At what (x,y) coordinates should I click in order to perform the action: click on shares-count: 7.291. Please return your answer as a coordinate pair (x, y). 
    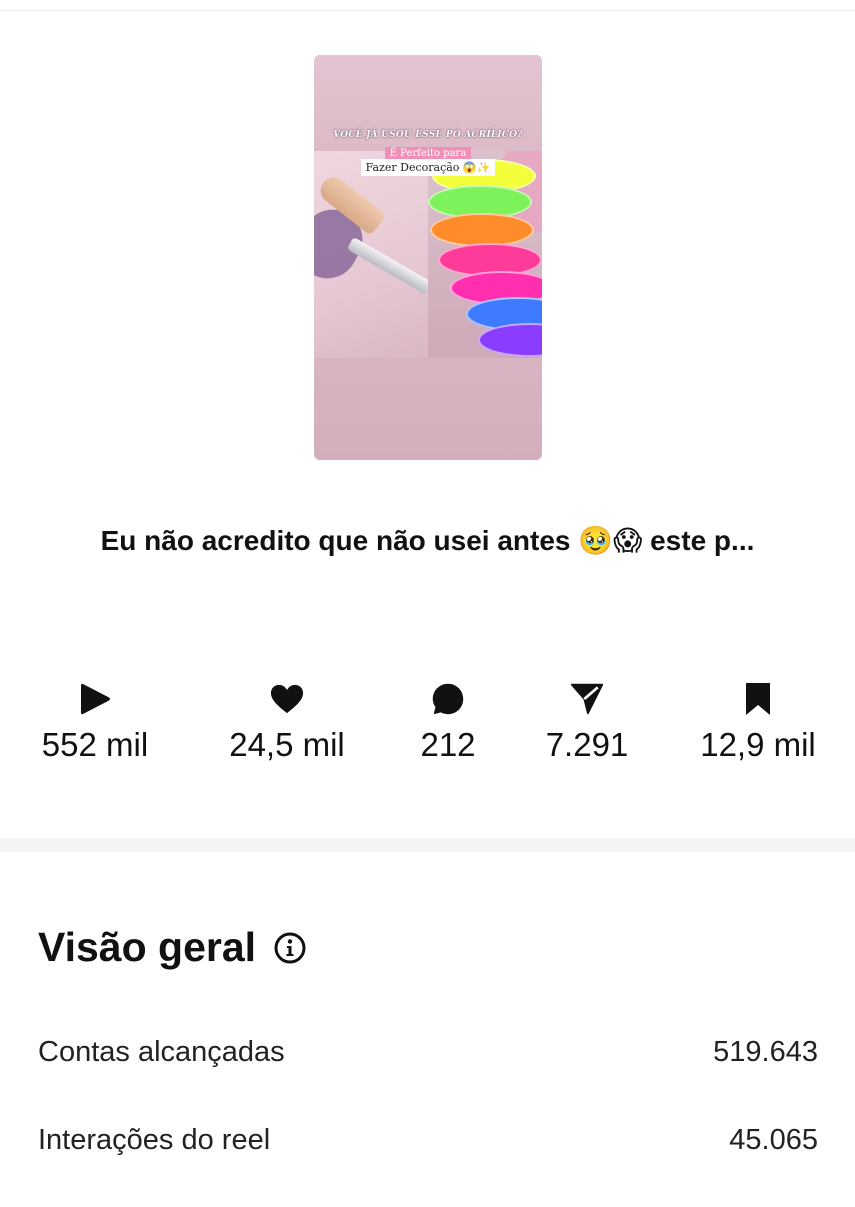
    Looking at the image, I should click on (587, 744).